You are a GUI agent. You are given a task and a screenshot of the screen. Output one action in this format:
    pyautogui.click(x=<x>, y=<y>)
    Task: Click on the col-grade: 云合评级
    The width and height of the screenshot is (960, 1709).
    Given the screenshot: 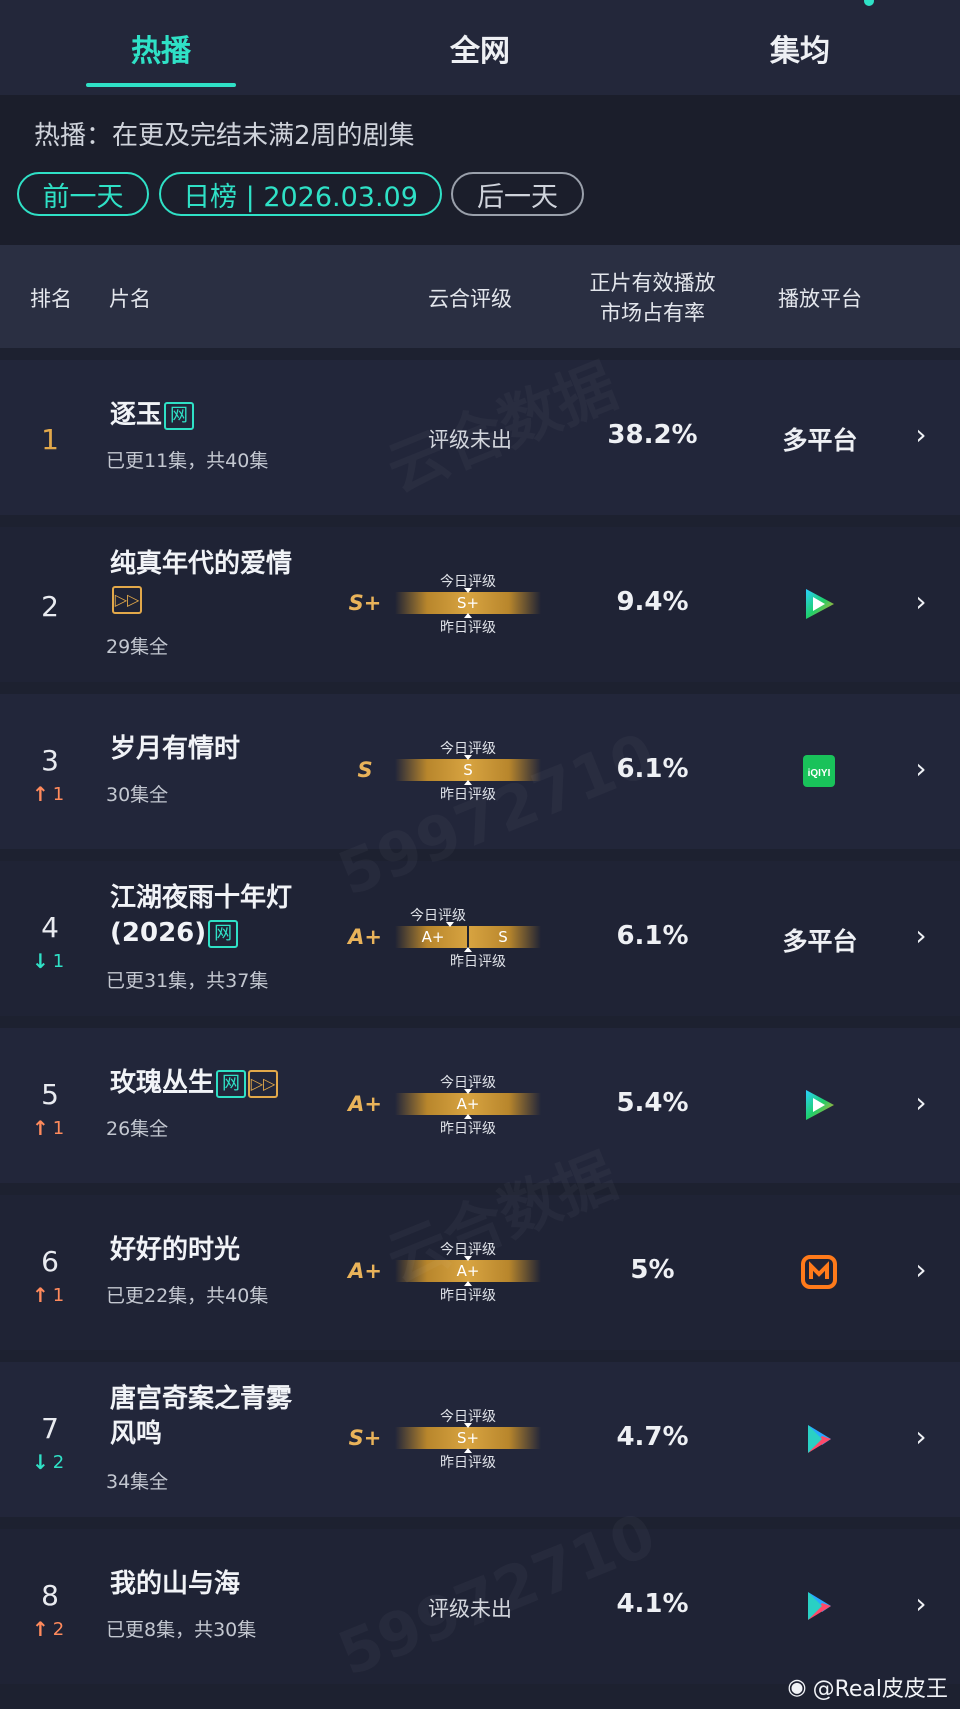 What is the action you would take?
    pyautogui.click(x=470, y=299)
    